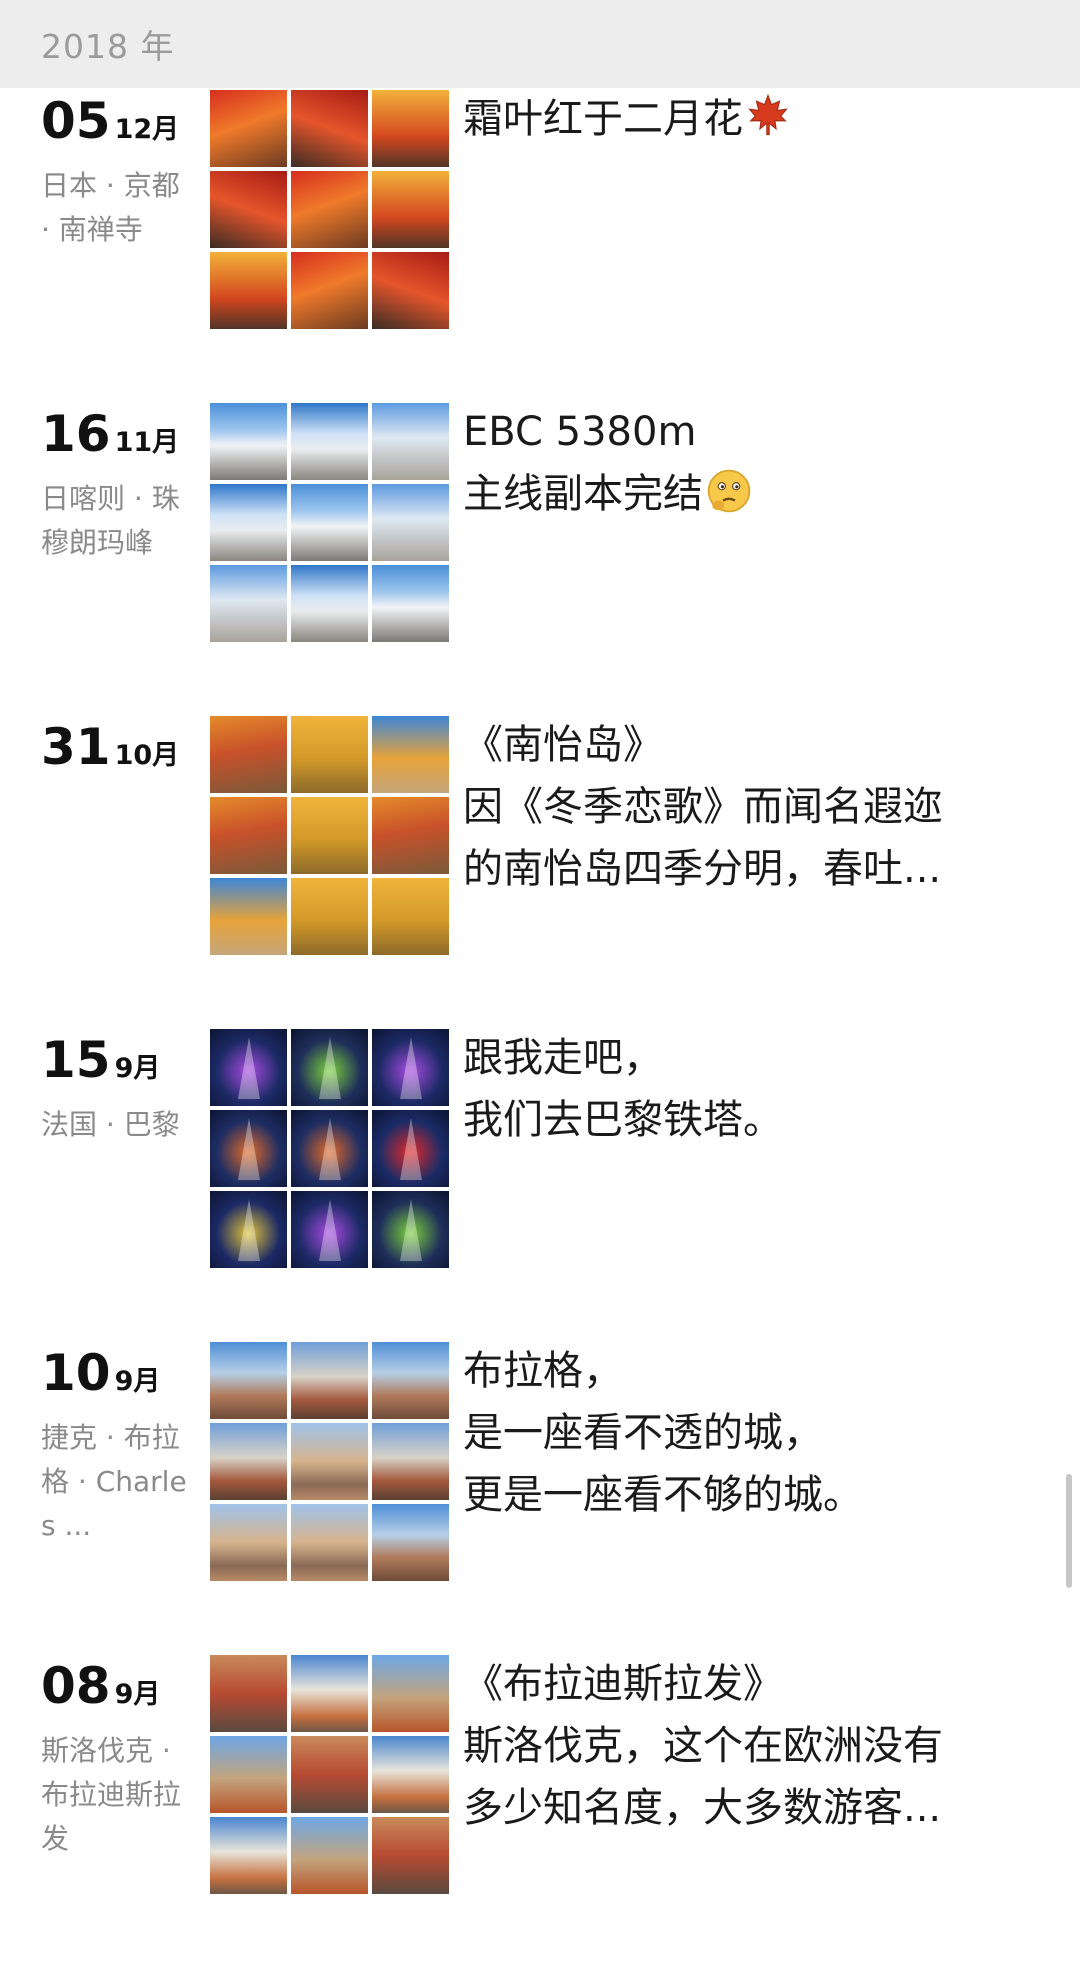  What do you see at coordinates (116, 756) in the screenshot?
I see `post-date: 31 10月` at bounding box center [116, 756].